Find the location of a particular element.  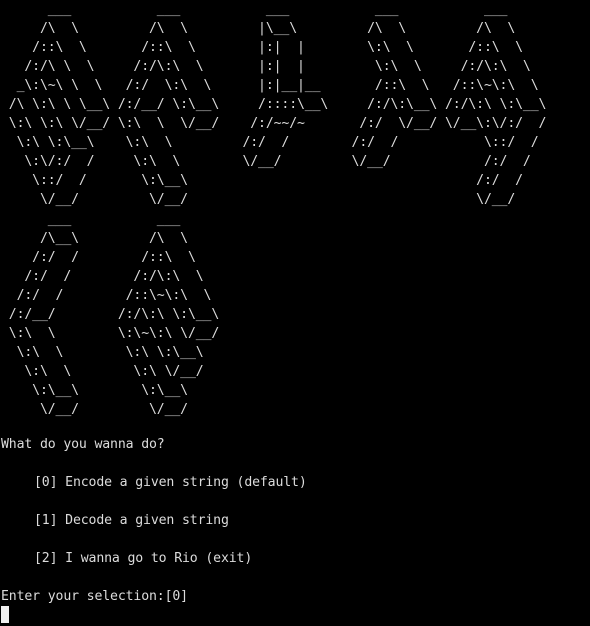

menu-option-exit: [2] I wanna go to Rio (exit) is located at coordinates (143, 558).